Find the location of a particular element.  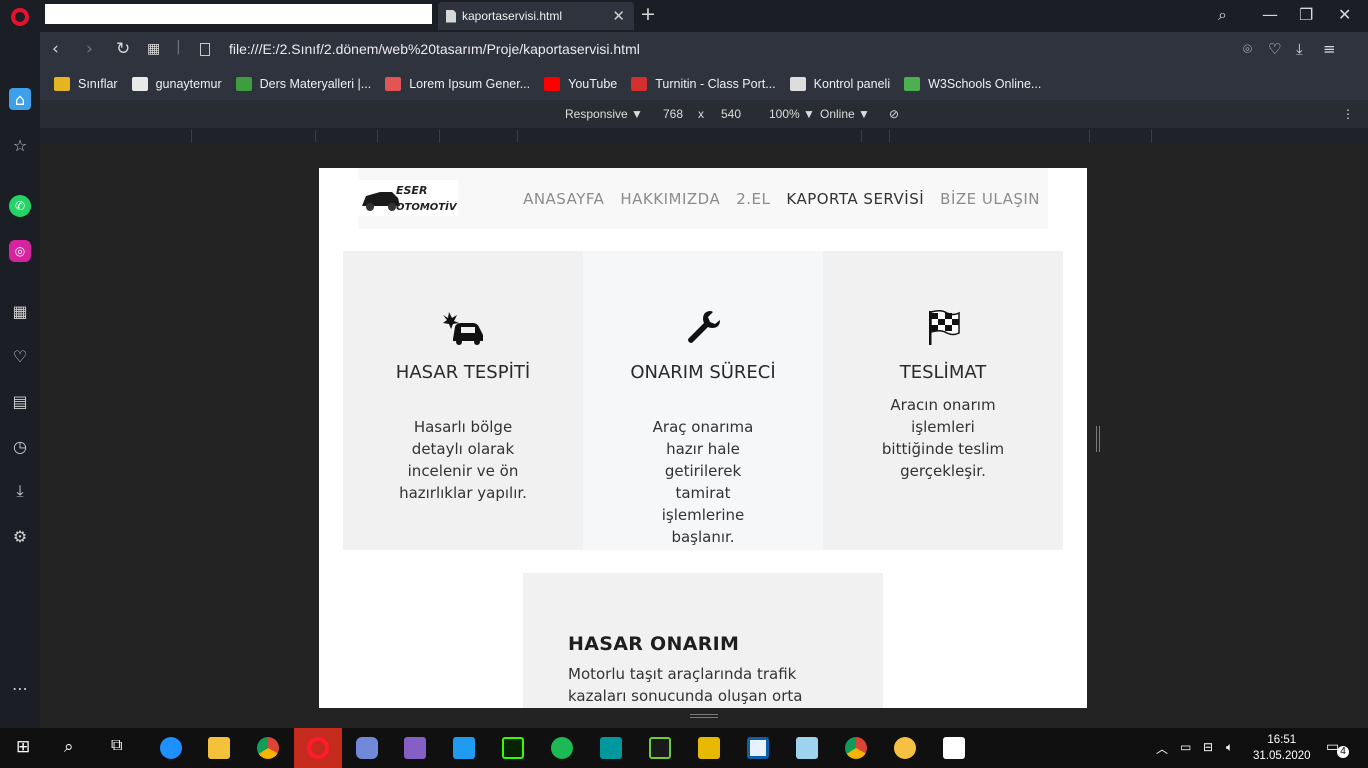

volume-icon: 🔈︎ is located at coordinates (1229, 747).